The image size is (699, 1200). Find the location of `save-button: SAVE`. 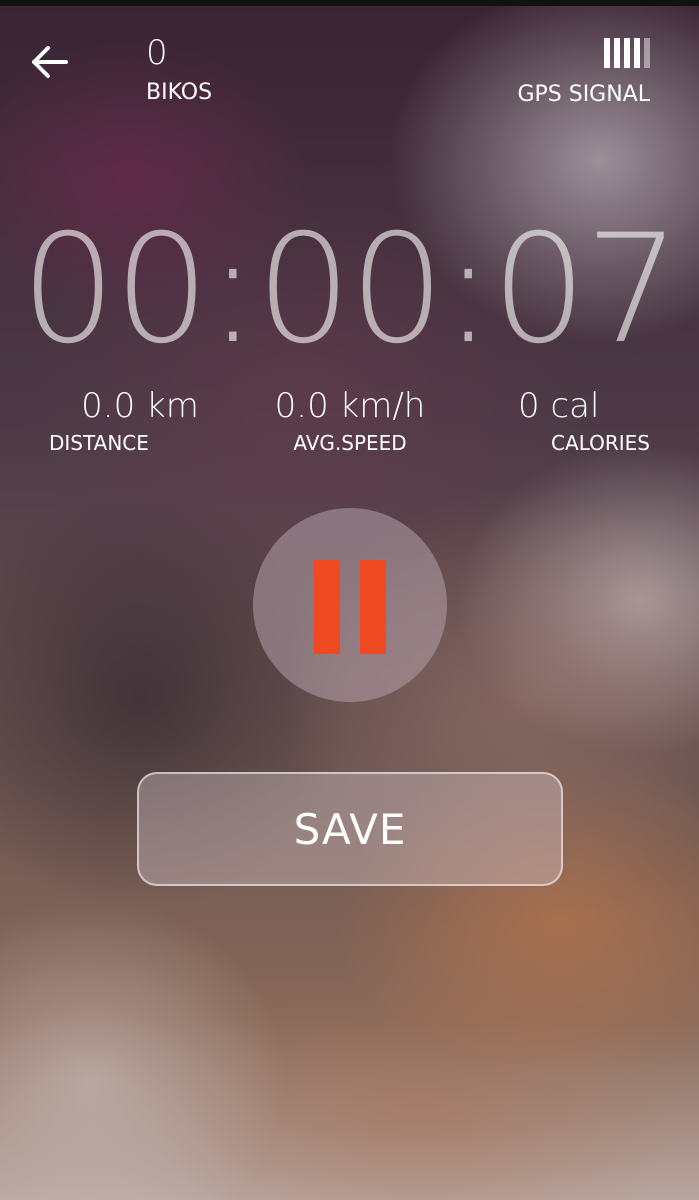

save-button: SAVE is located at coordinates (350, 829).